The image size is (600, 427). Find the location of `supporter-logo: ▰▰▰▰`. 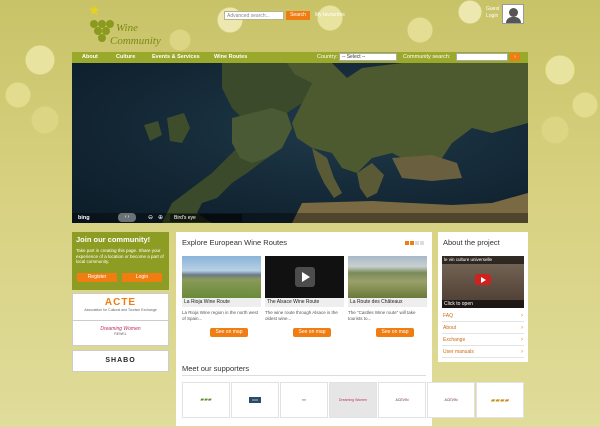

supporter-logo: ▰▰▰▰ is located at coordinates (500, 400).